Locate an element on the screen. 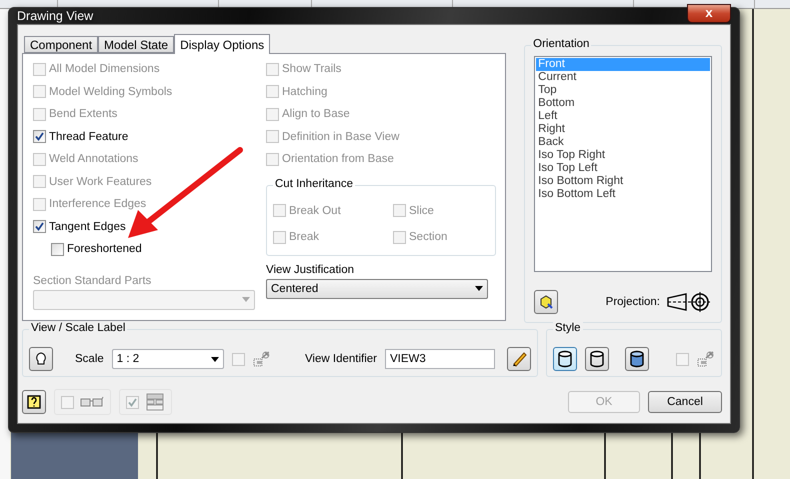 This screenshot has width=790, height=479. scale-label: Scale is located at coordinates (89, 359).